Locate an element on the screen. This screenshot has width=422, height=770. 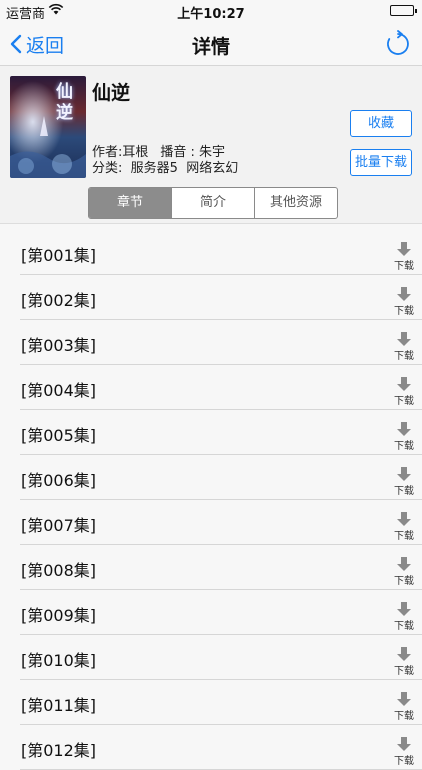
list-item: [第005集] 下载 is located at coordinates (211, 432).